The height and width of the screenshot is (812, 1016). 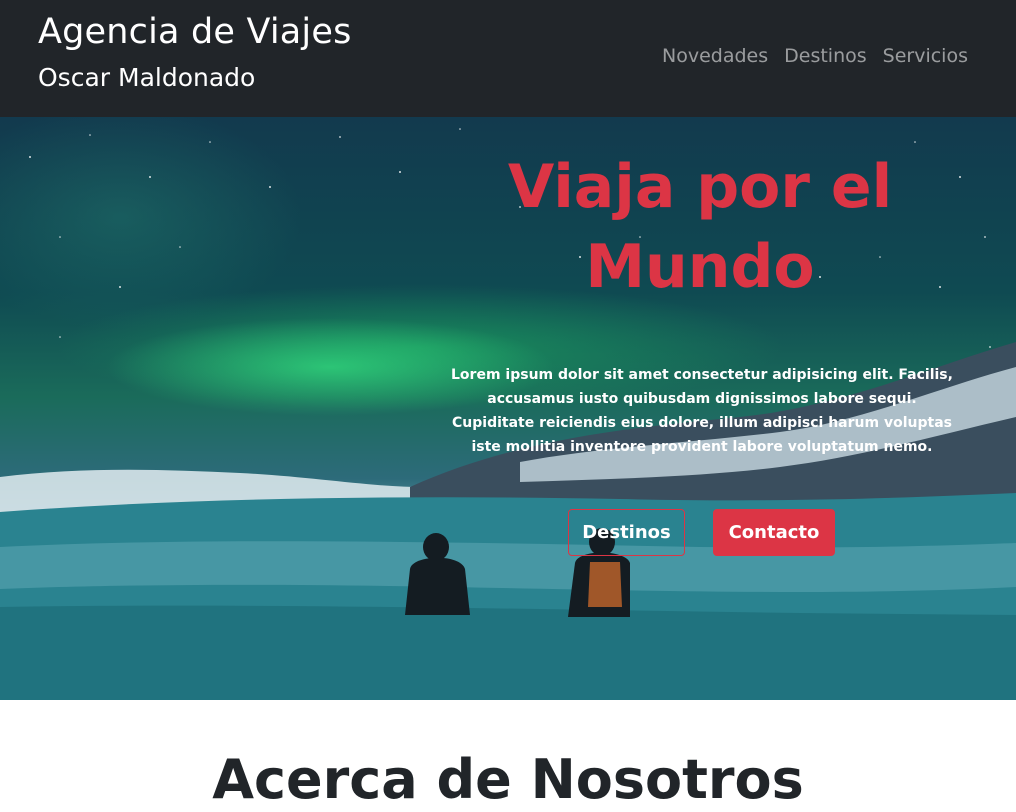 What do you see at coordinates (626, 532) in the screenshot?
I see `destinos-button: Destinos` at bounding box center [626, 532].